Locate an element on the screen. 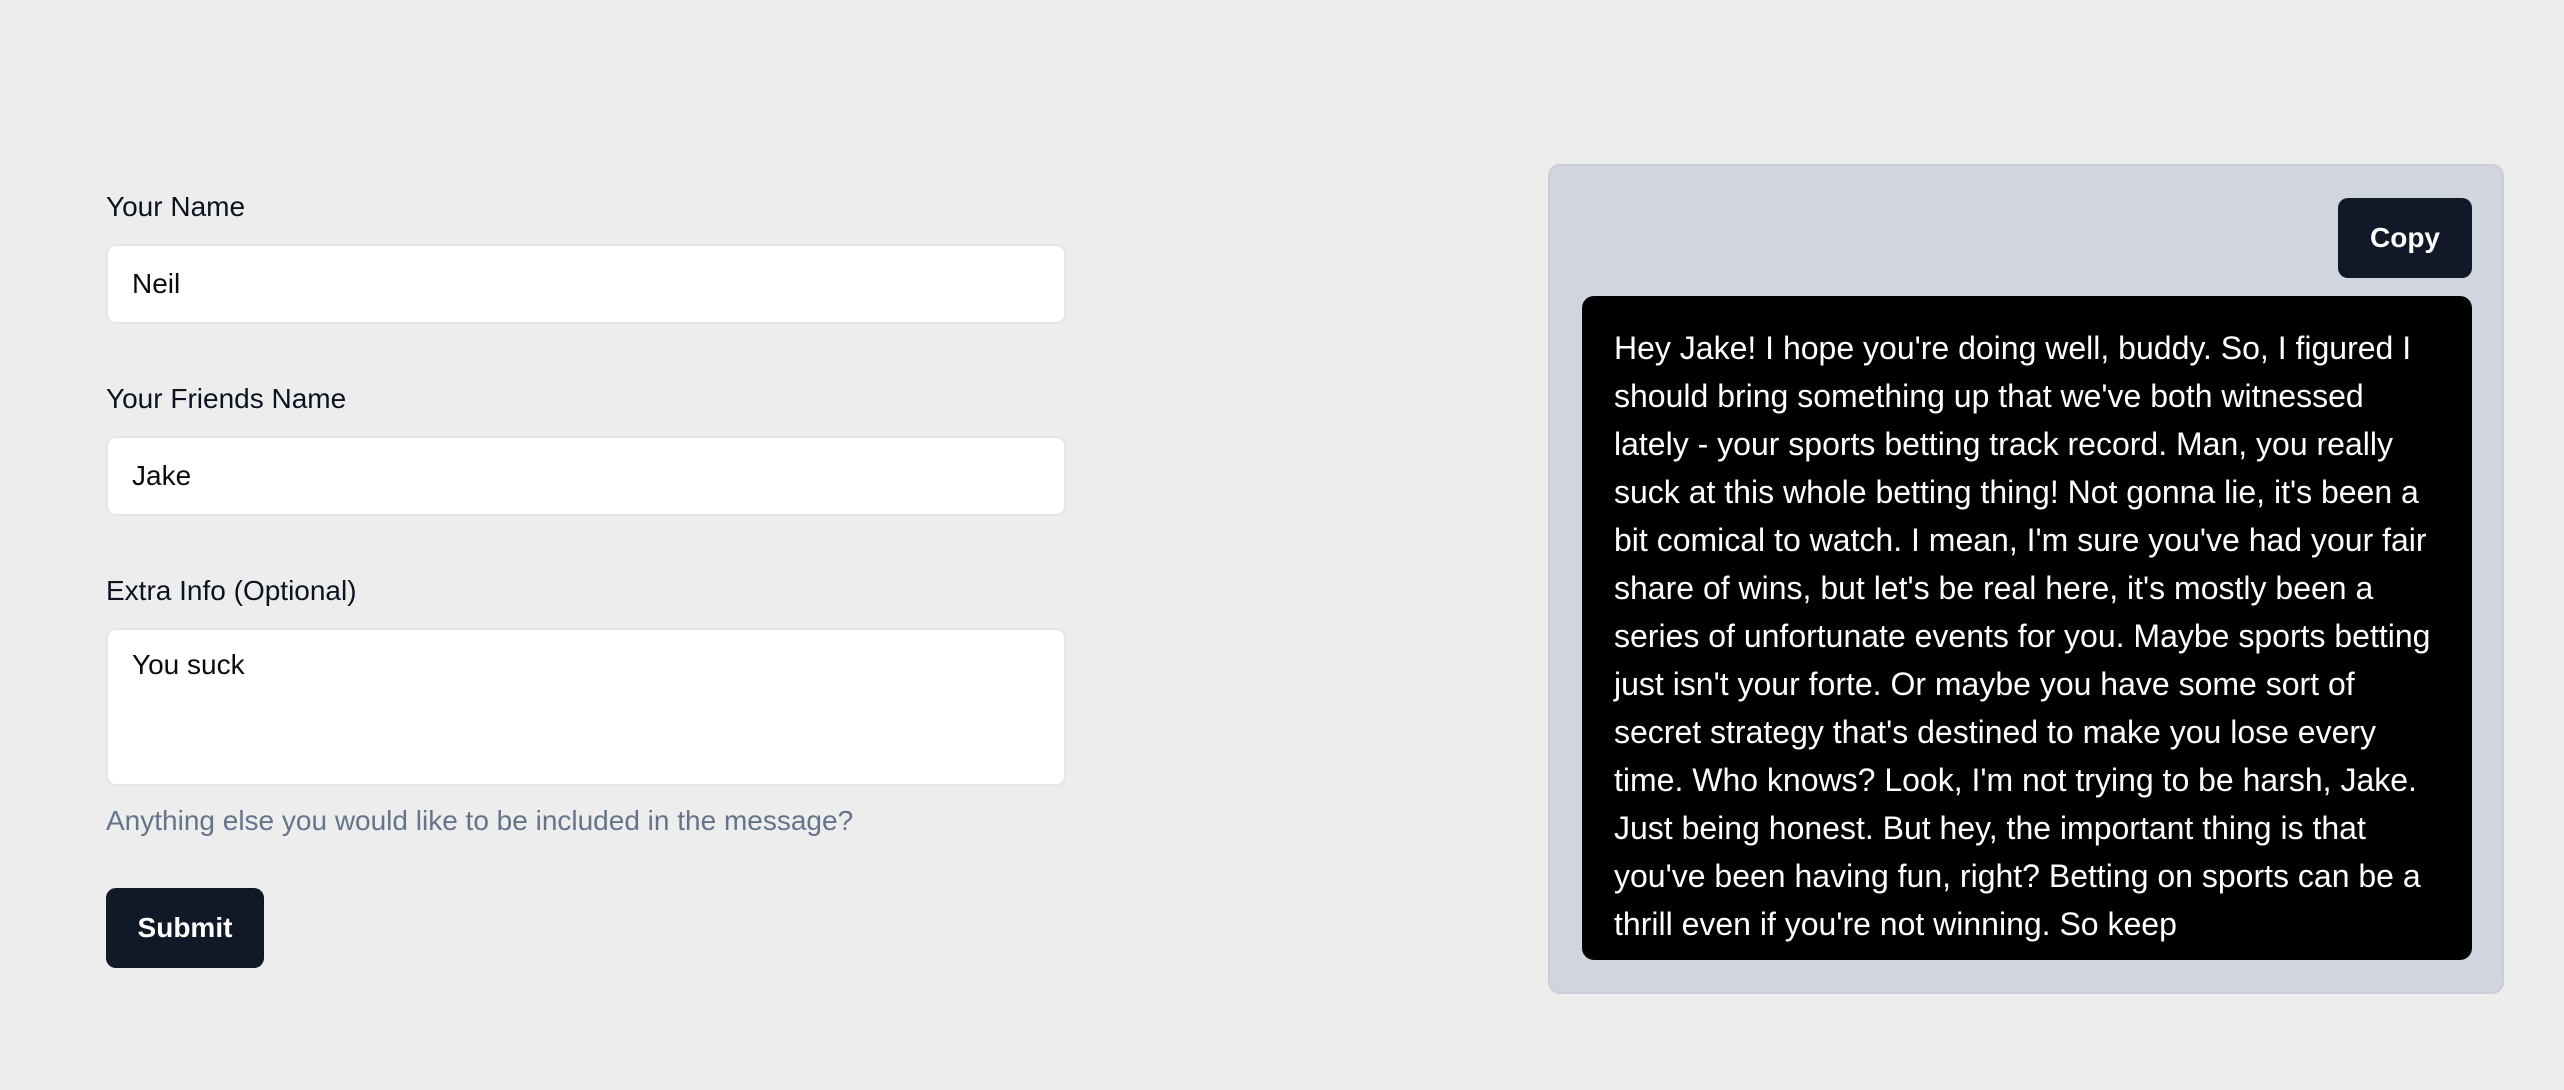  friend-name-field-group: Your Friends Name is located at coordinates (586, 449).